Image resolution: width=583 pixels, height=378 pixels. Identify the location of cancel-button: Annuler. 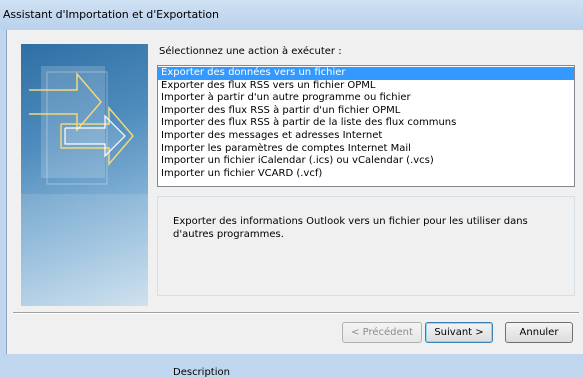
(539, 332).